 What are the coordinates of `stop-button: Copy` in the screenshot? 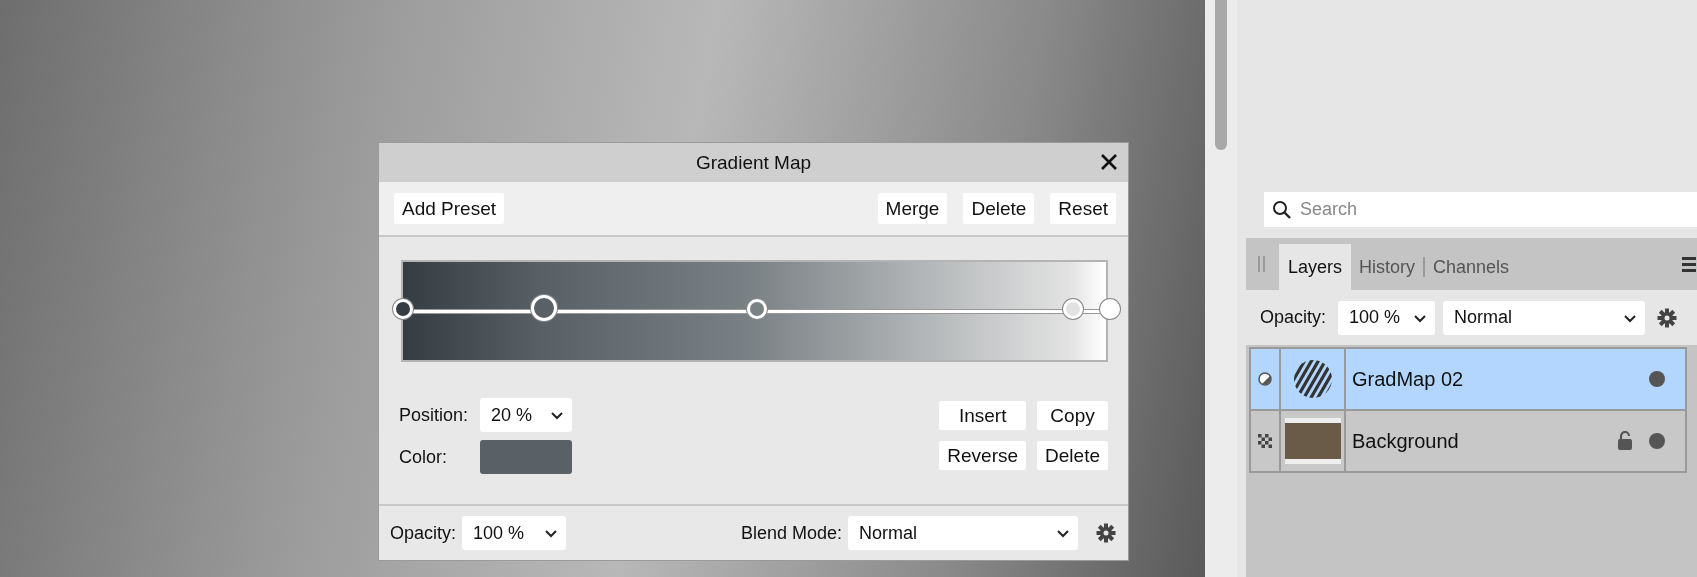 It's located at (1072, 415).